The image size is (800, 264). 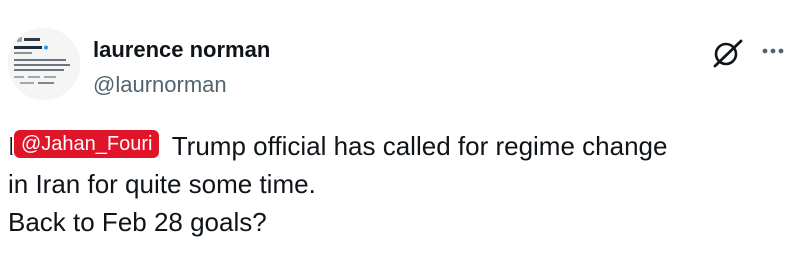 I want to click on profile-avatar-icon, so click(x=44, y=64).